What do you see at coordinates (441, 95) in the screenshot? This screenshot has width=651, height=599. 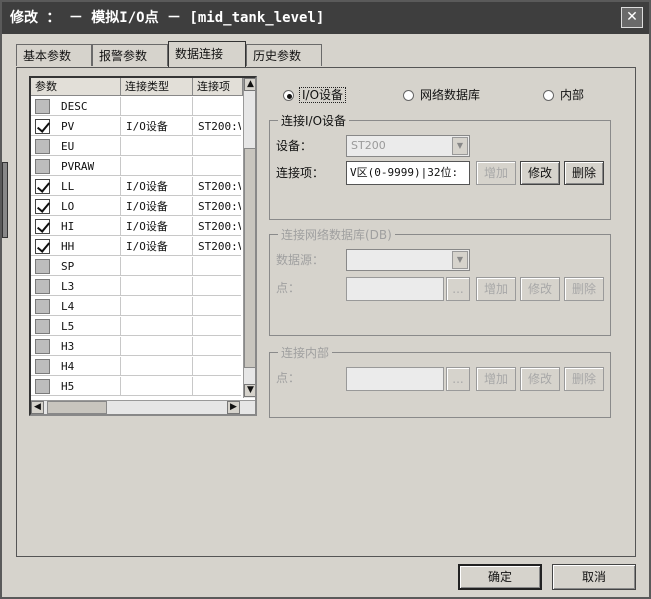 I see `radio-network-db: 网络数据库` at bounding box center [441, 95].